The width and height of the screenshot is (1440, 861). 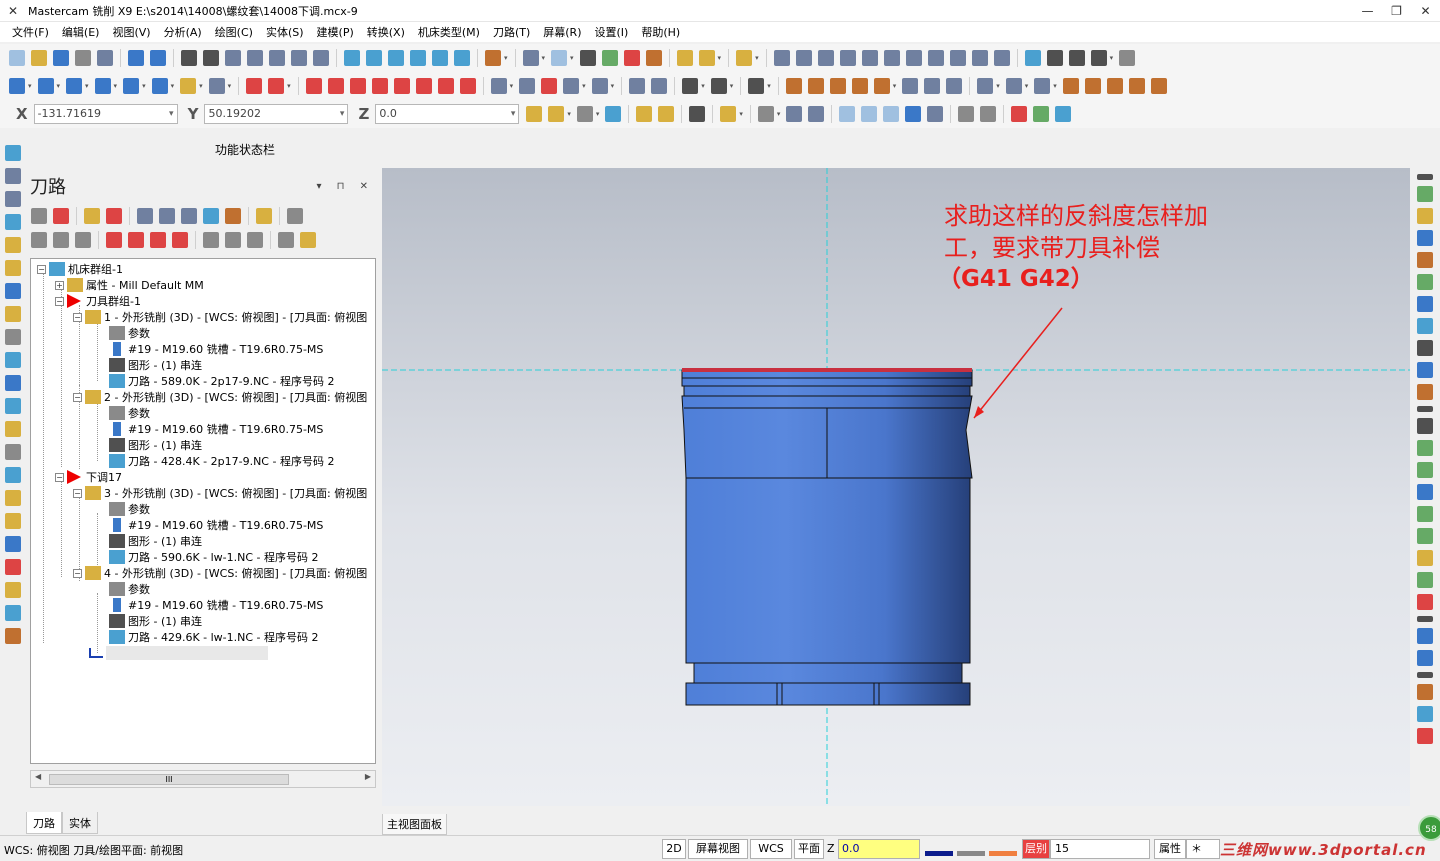 What do you see at coordinates (771, 849) in the screenshot?
I see `wcs-button: WCS` at bounding box center [771, 849].